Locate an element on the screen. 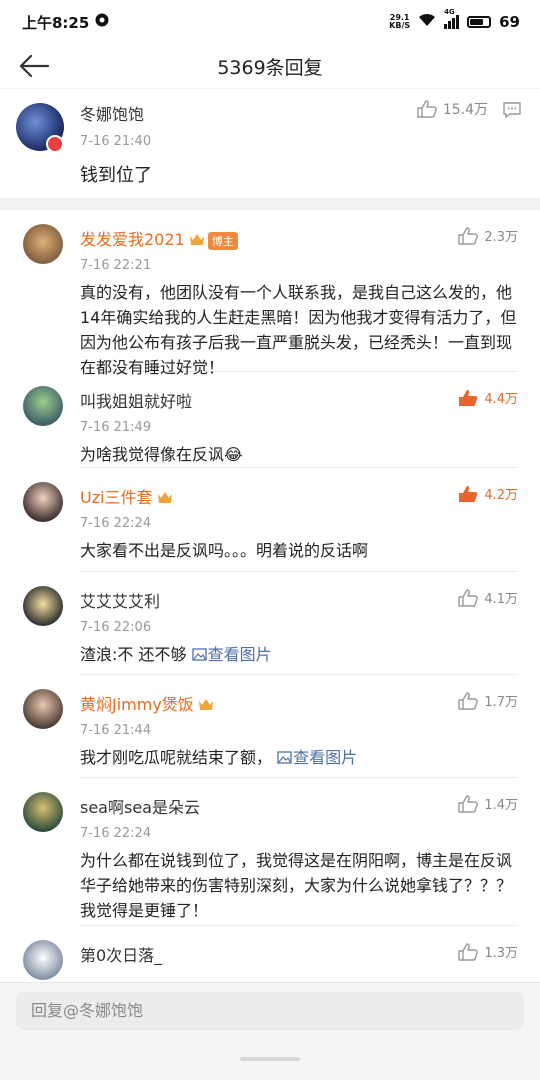  like-button: 2.3万 is located at coordinates (488, 235).